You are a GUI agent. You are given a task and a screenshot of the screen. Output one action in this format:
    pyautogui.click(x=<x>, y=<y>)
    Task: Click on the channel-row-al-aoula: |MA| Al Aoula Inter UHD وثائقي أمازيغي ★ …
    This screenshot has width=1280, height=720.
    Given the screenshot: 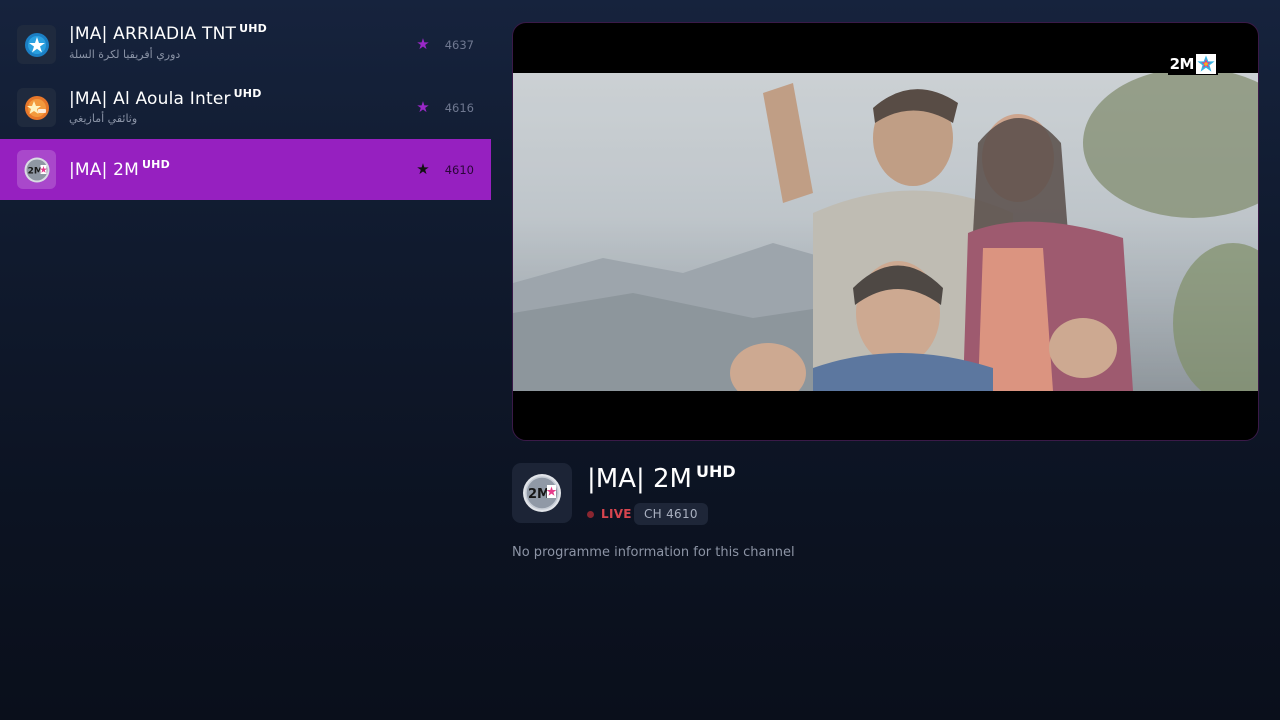 What is the action you would take?
    pyautogui.click(x=245, y=107)
    